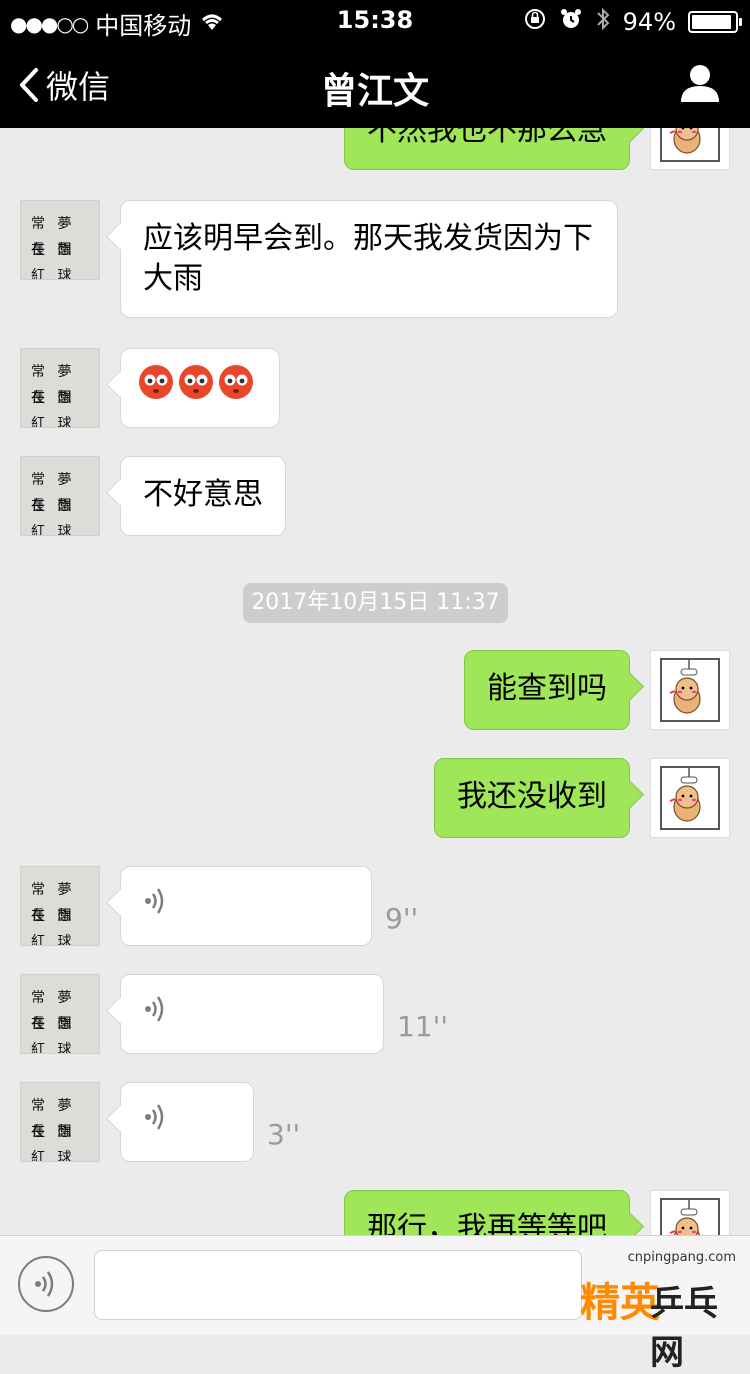 The height and width of the screenshot is (1374, 750). I want to click on battery-percent: 94%, so click(649, 22).